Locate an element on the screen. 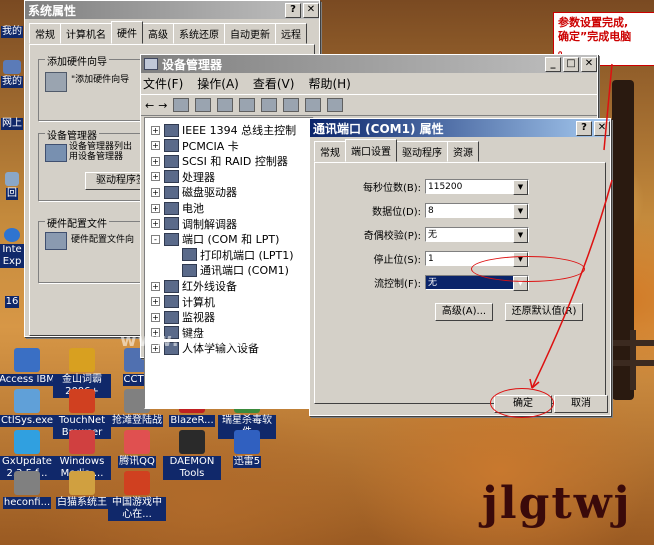 The image size is (654, 545). title-bar: 通讯端口 (COM1) 属性 ? ✕ is located at coordinates (460, 128).